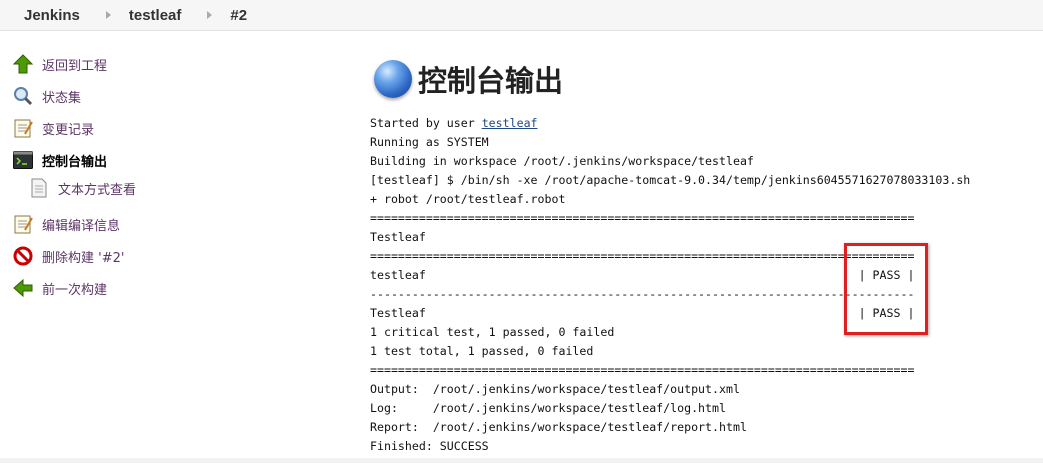 This screenshot has width=1043, height=463. What do you see at coordinates (68, 130) in the screenshot?
I see `task-label: 变更记录` at bounding box center [68, 130].